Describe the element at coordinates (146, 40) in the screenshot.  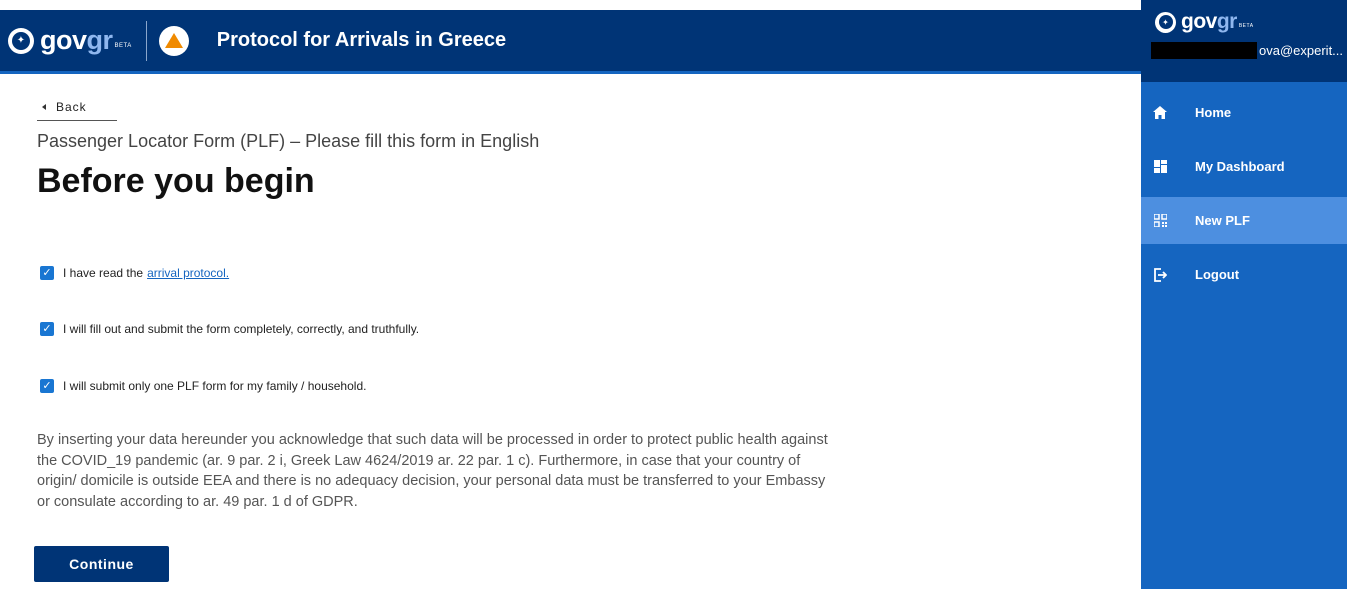
I see `header-divider` at that location.